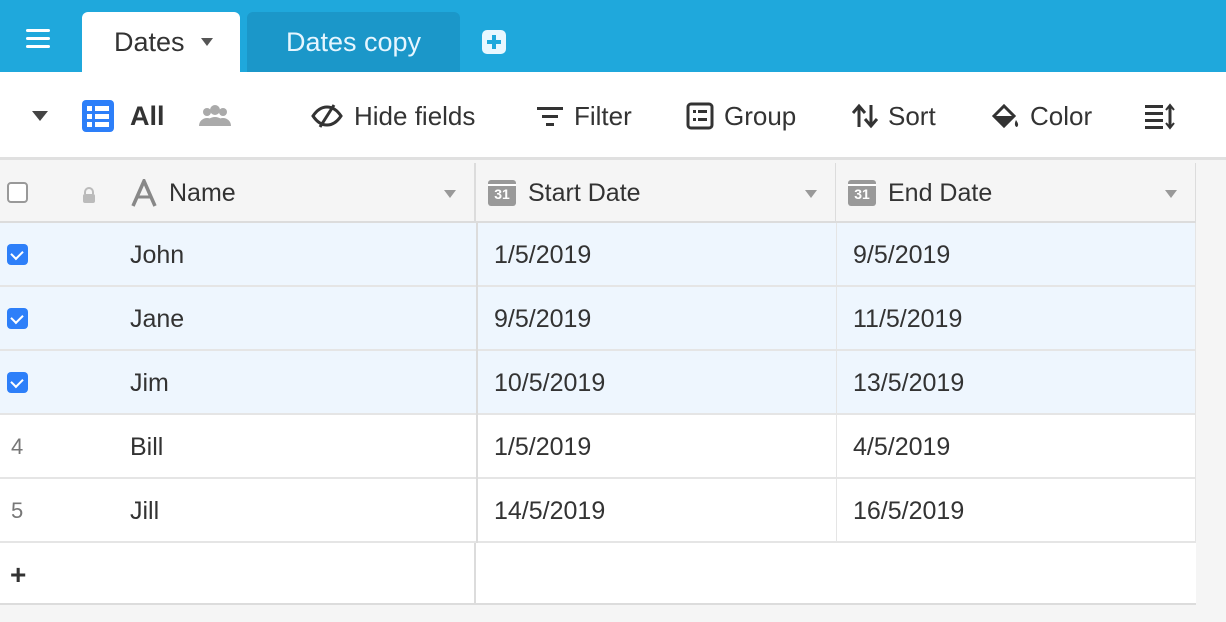 The image size is (1226, 622). I want to click on tab-dates-copy: Dates copy, so click(353, 42).